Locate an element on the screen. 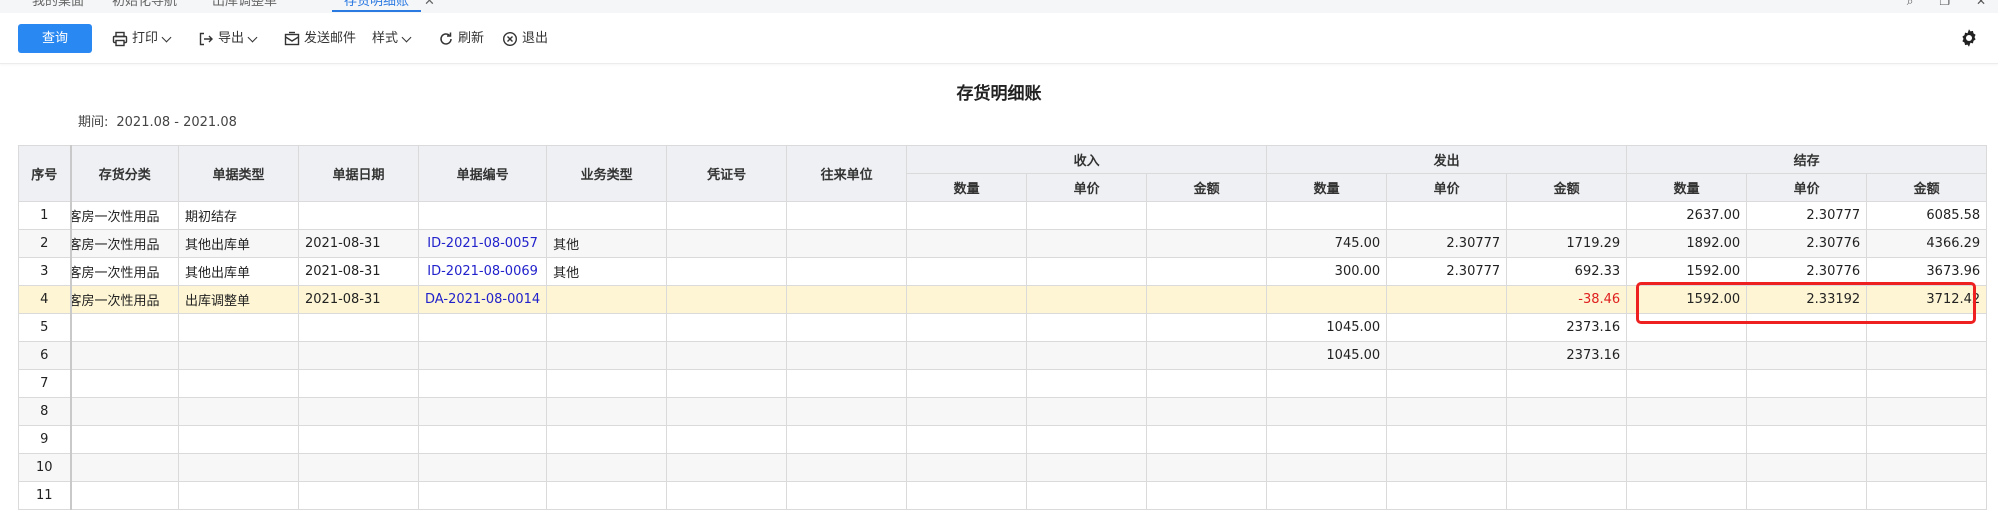 The width and height of the screenshot is (1998, 510). cell-seq: 2 is located at coordinates (45, 243).